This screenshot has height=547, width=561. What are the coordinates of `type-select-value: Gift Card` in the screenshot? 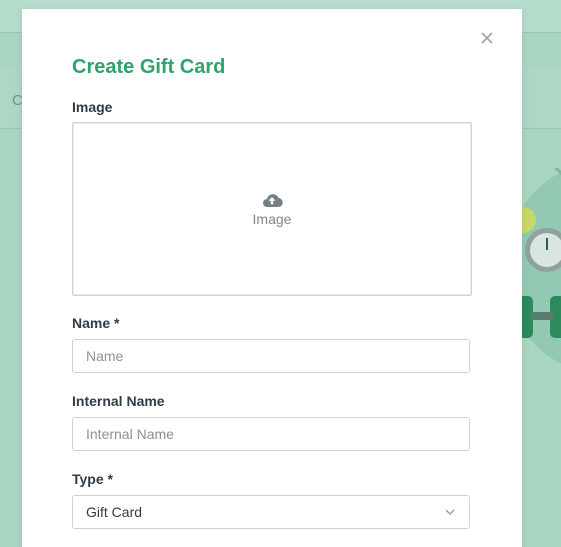 It's located at (114, 512).